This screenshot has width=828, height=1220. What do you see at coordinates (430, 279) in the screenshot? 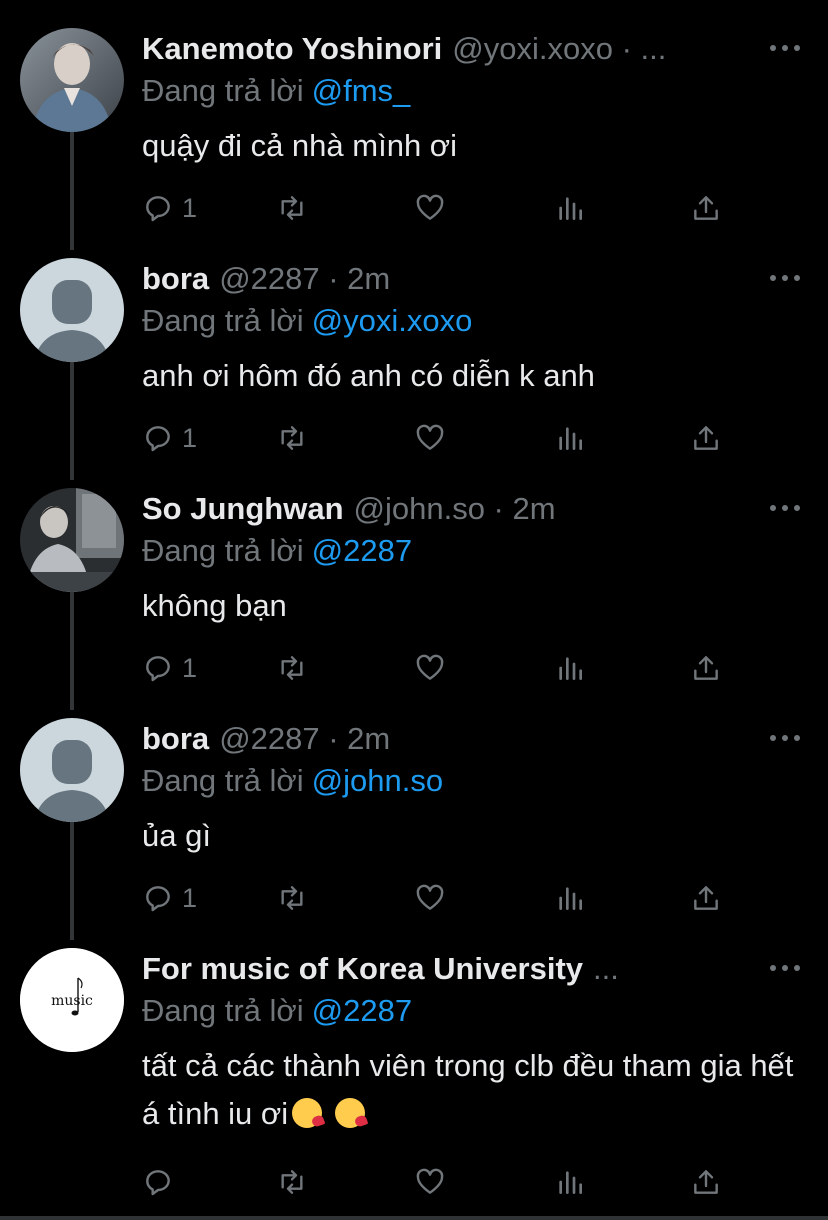
I see `tweet-header: bora @2287 · 2m` at bounding box center [430, 279].